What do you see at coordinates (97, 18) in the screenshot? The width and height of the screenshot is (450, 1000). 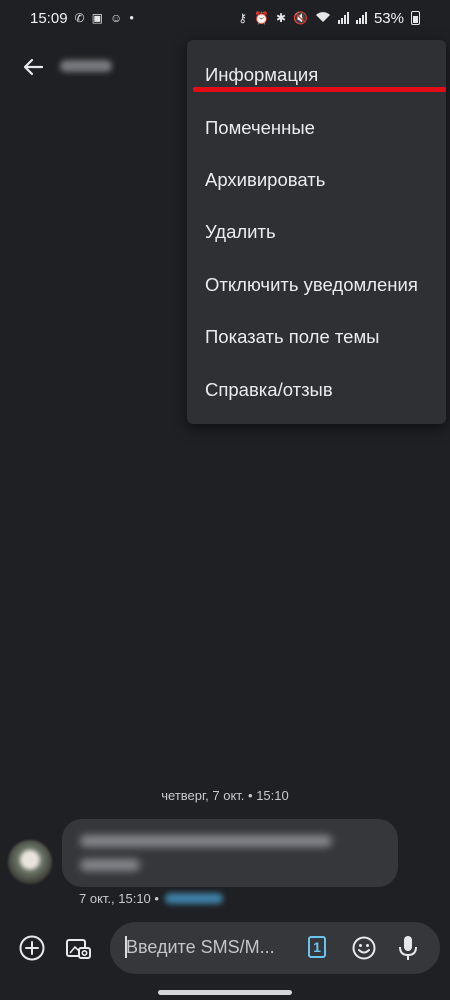 I see `gallery-icon: ▣` at bounding box center [97, 18].